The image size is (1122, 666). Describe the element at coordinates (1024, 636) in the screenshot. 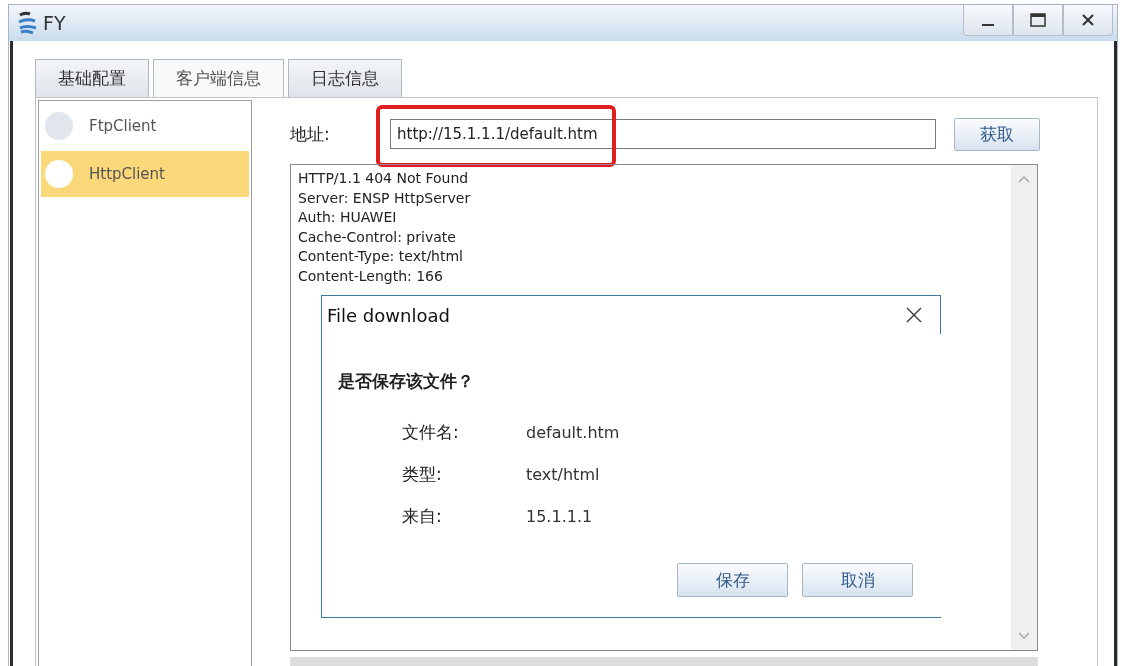

I see `scroll-down-icon` at that location.